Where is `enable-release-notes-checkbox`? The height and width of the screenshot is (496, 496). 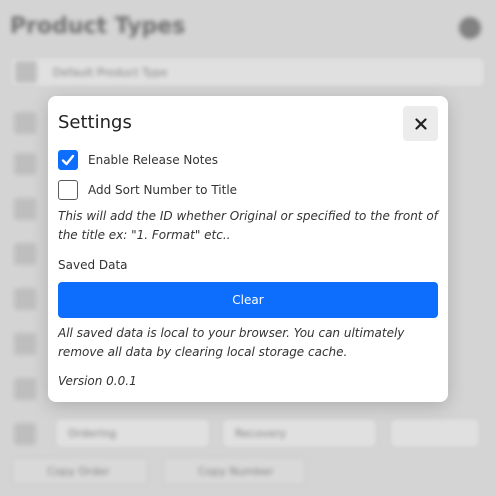 enable-release-notes-checkbox is located at coordinates (68, 160).